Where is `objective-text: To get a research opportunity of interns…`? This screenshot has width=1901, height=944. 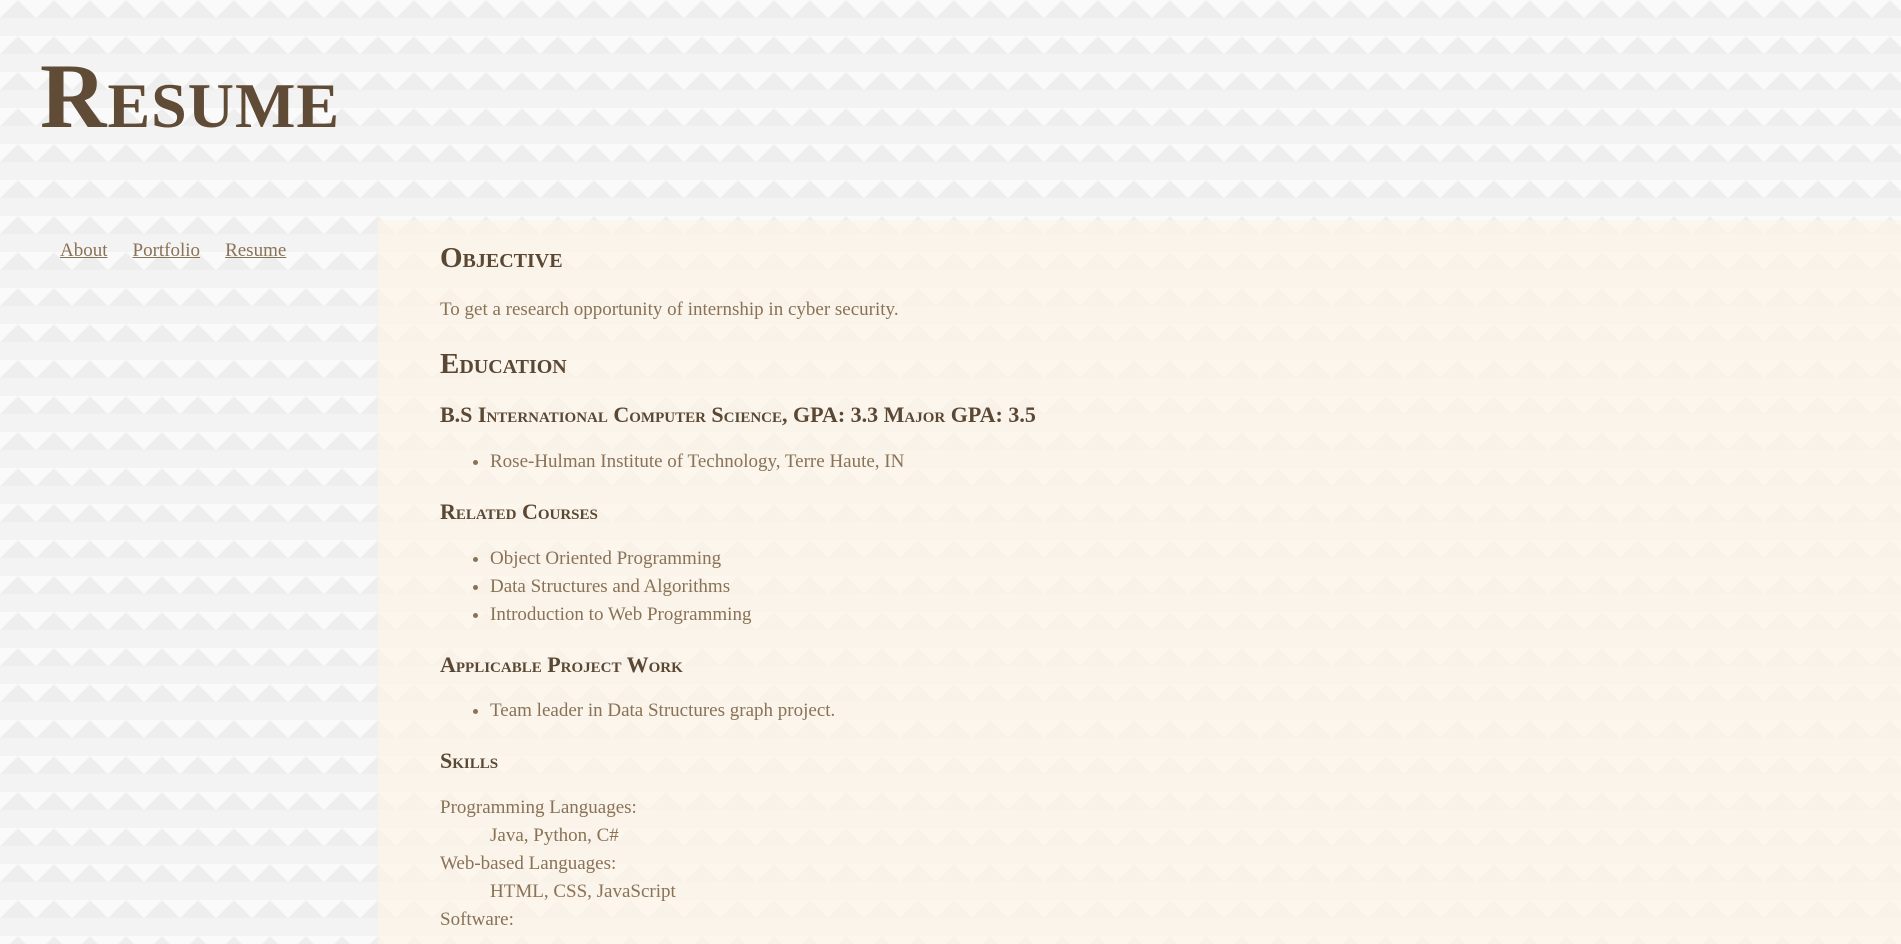
objective-text: To get a research opportunity of interns… is located at coordinates (669, 309).